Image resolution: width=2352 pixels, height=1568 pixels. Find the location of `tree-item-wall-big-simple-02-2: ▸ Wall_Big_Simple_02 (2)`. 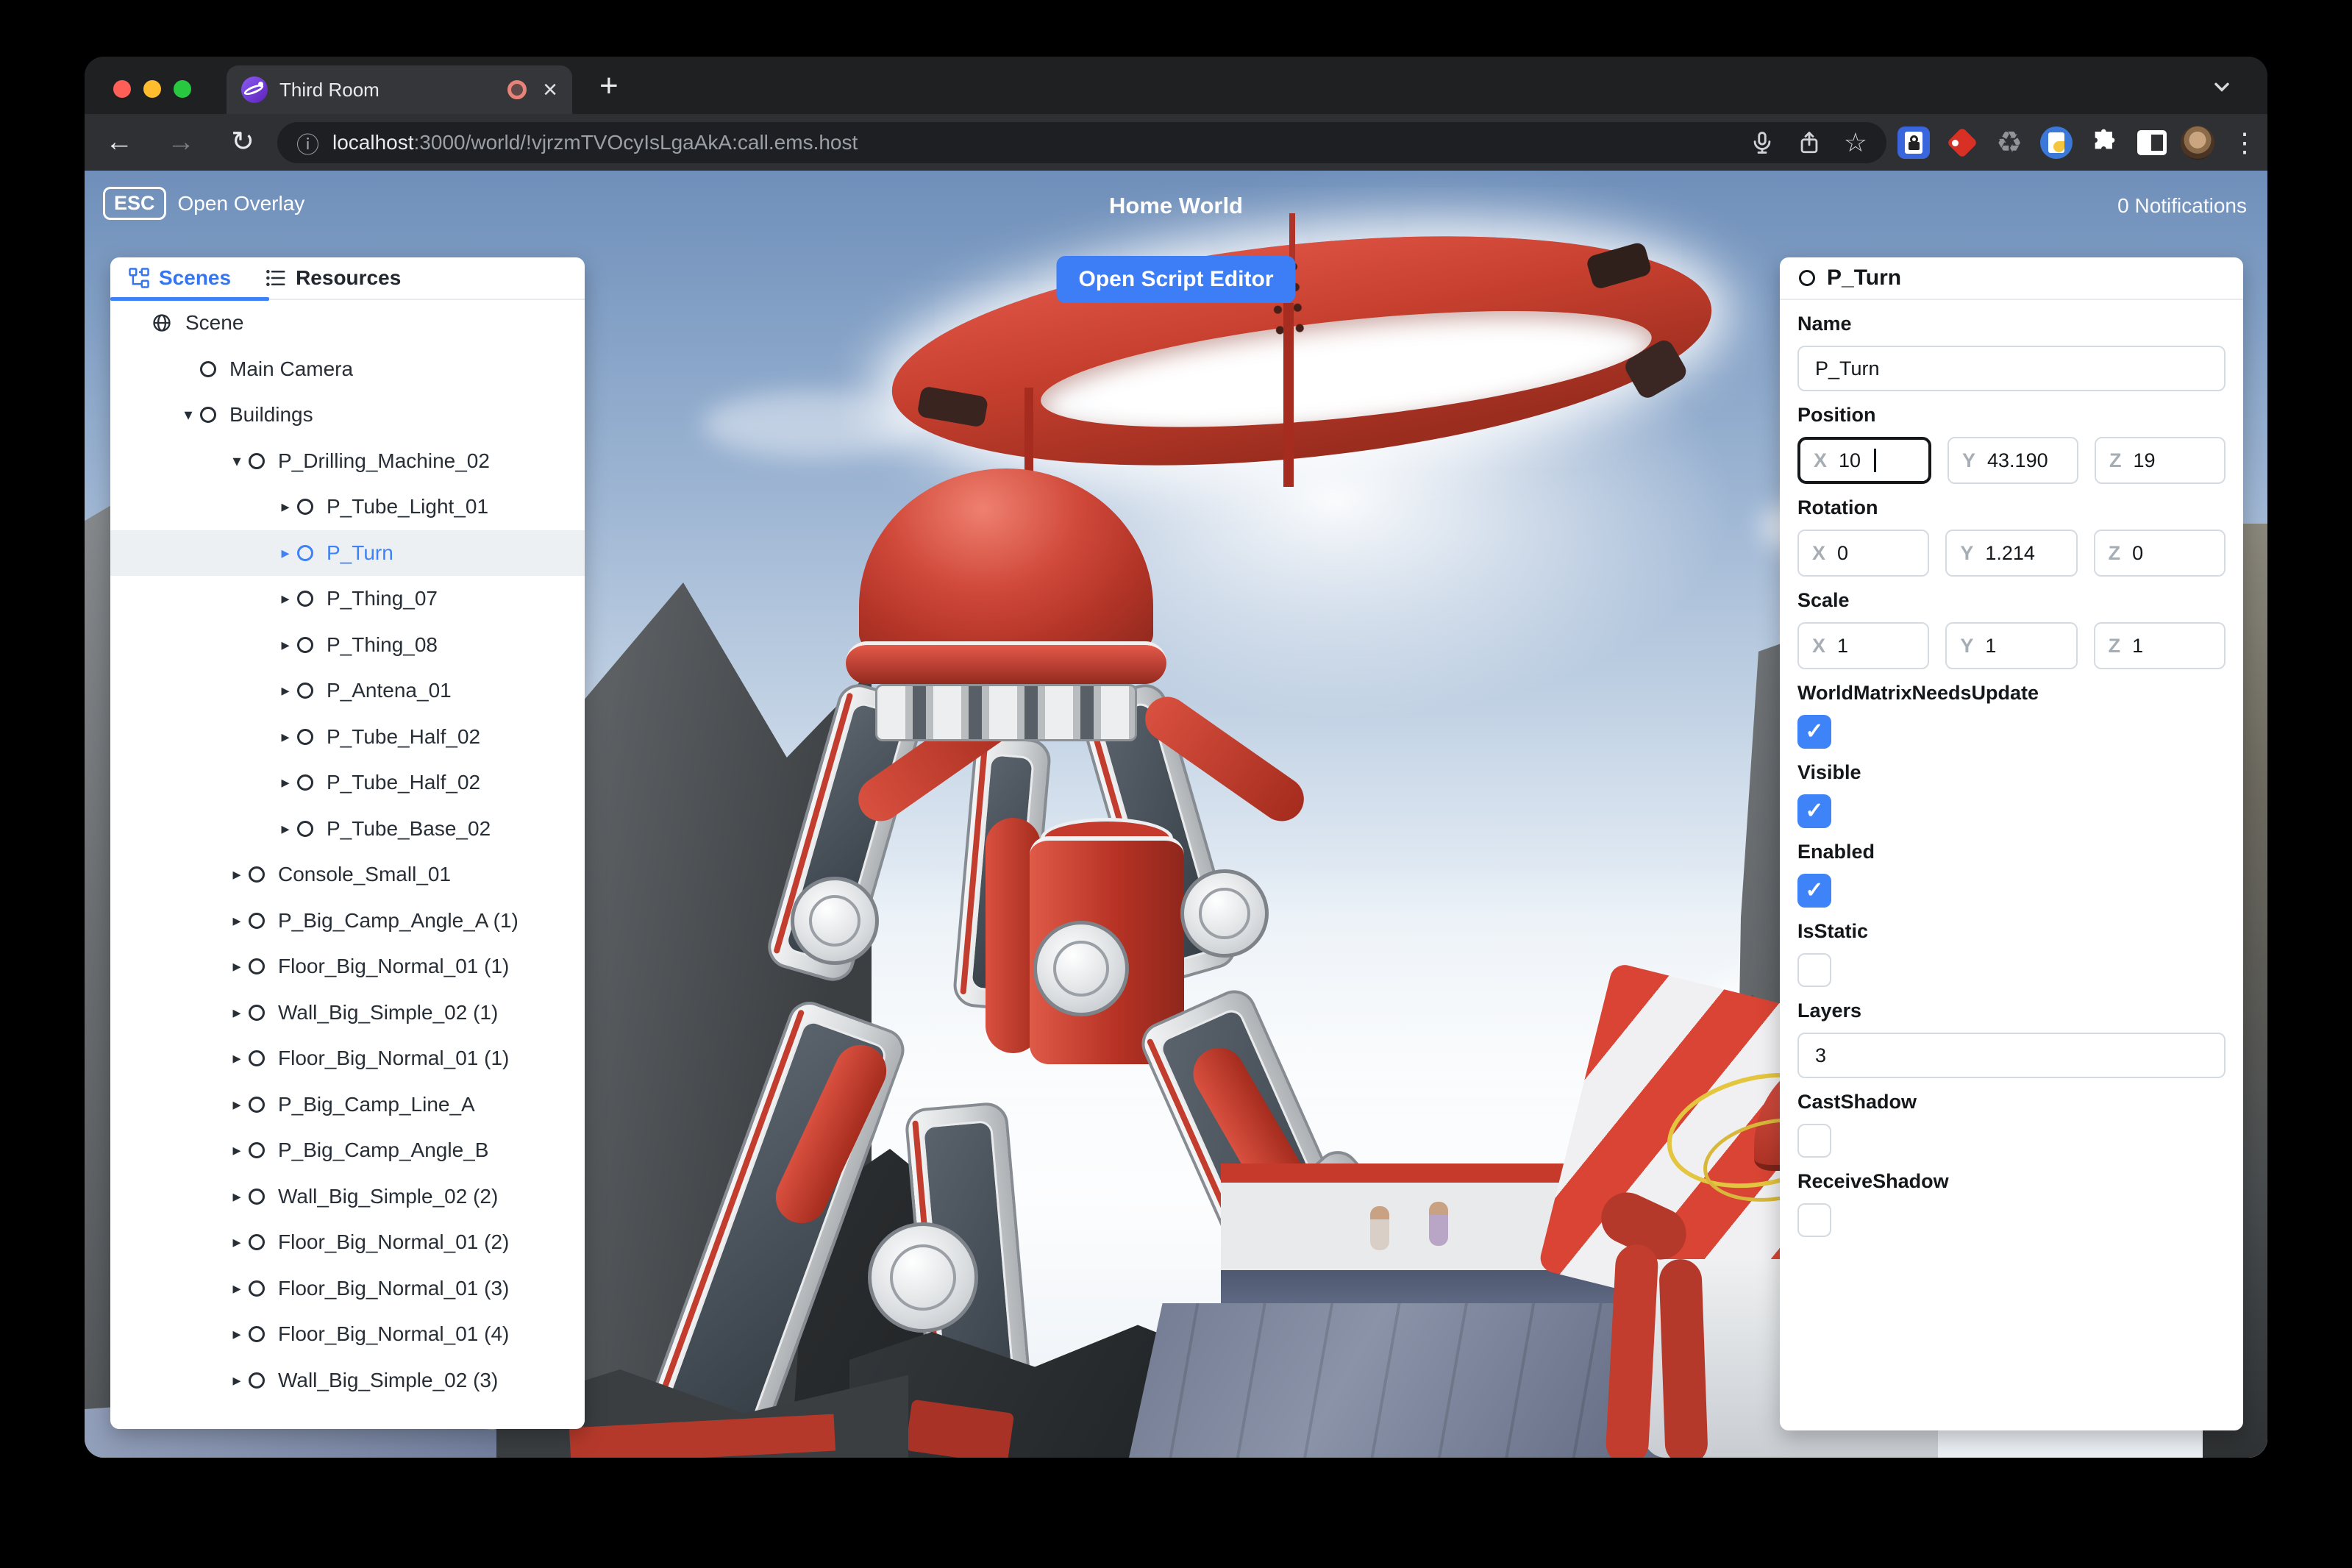

tree-item-wall-big-simple-02-2: ▸ Wall_Big_Simple_02 (2) is located at coordinates (347, 1197).